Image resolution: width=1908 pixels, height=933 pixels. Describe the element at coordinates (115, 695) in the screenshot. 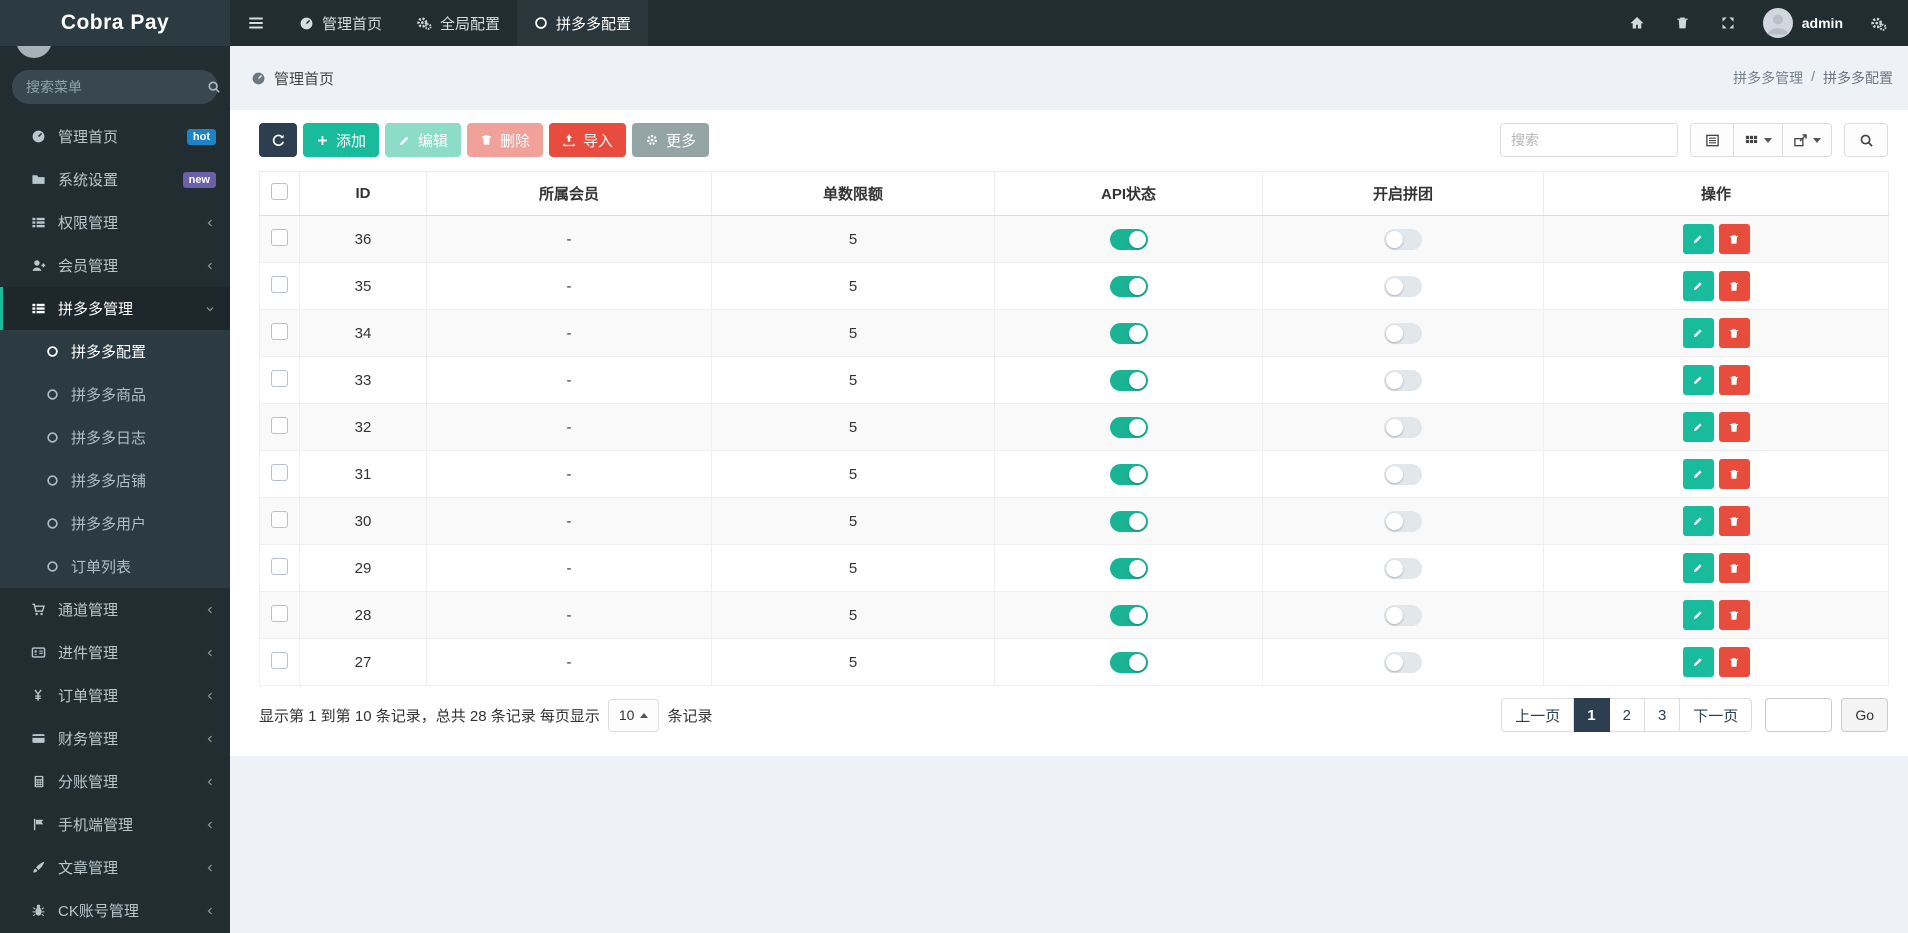

I see `sidebar-item-orders: 订单管理` at that location.